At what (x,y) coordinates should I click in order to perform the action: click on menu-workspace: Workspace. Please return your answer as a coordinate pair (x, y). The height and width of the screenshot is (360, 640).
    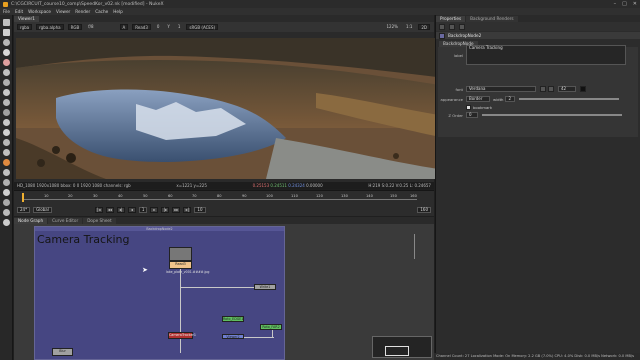
    Looking at the image, I should click on (39, 11).